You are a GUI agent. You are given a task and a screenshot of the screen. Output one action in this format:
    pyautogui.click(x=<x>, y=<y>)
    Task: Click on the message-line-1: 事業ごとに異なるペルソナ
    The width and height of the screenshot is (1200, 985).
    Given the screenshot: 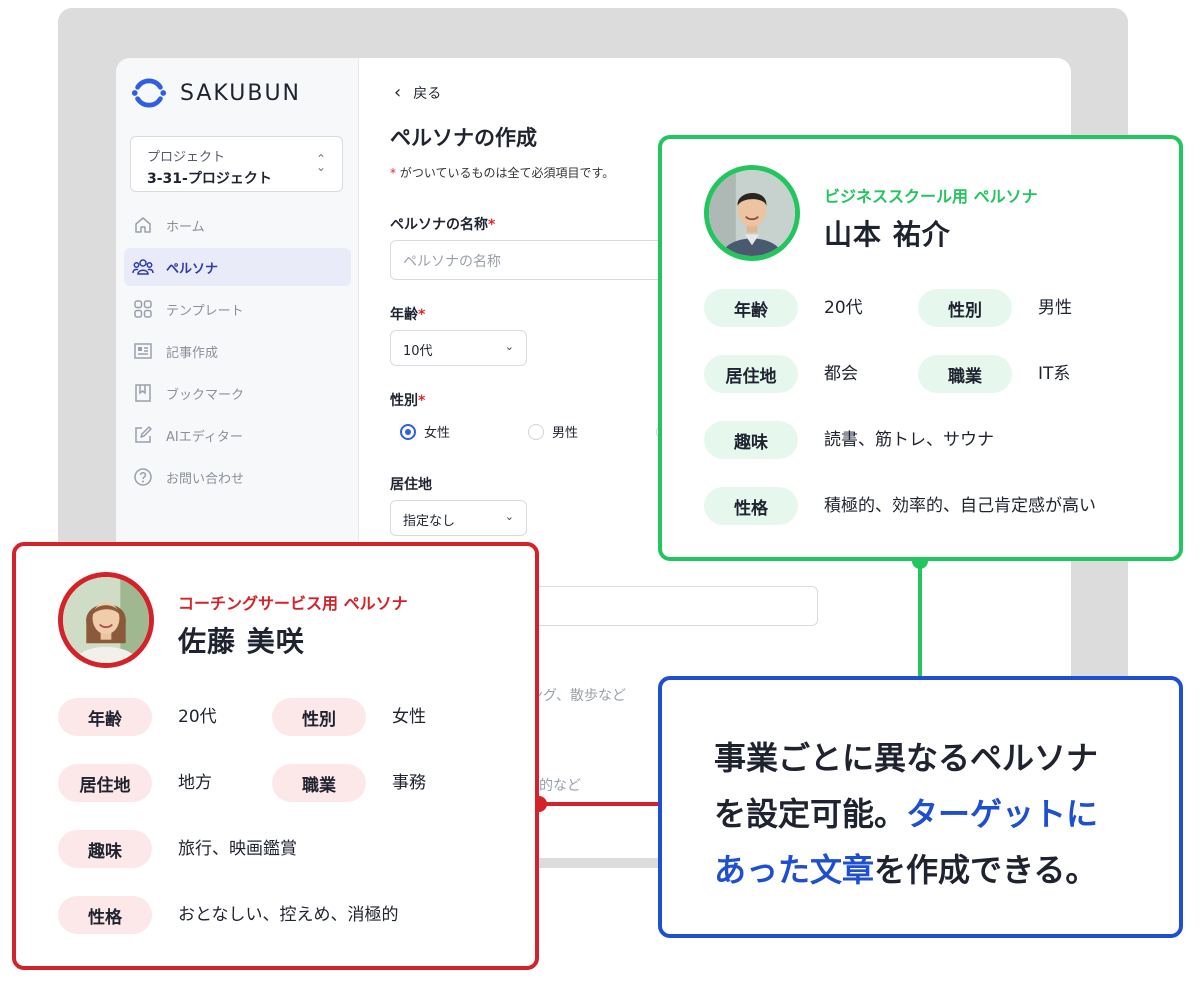 What is the action you would take?
    pyautogui.click(x=906, y=758)
    